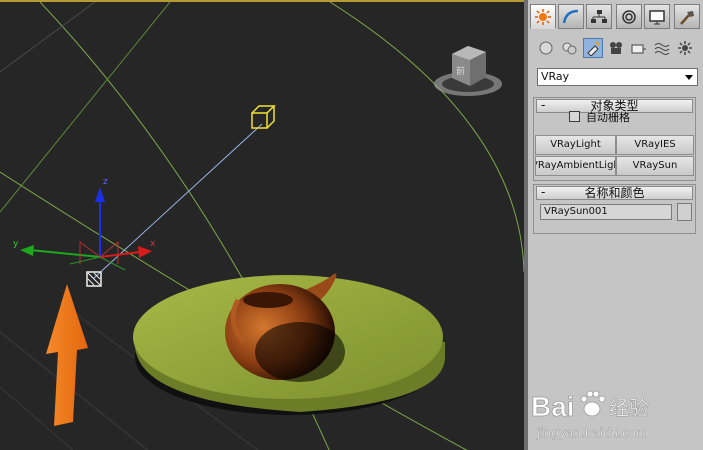 Image resolution: width=703 pixels, height=450 pixels. What do you see at coordinates (617, 77) in the screenshot?
I see `renderer-dropdown: VRay` at bounding box center [617, 77].